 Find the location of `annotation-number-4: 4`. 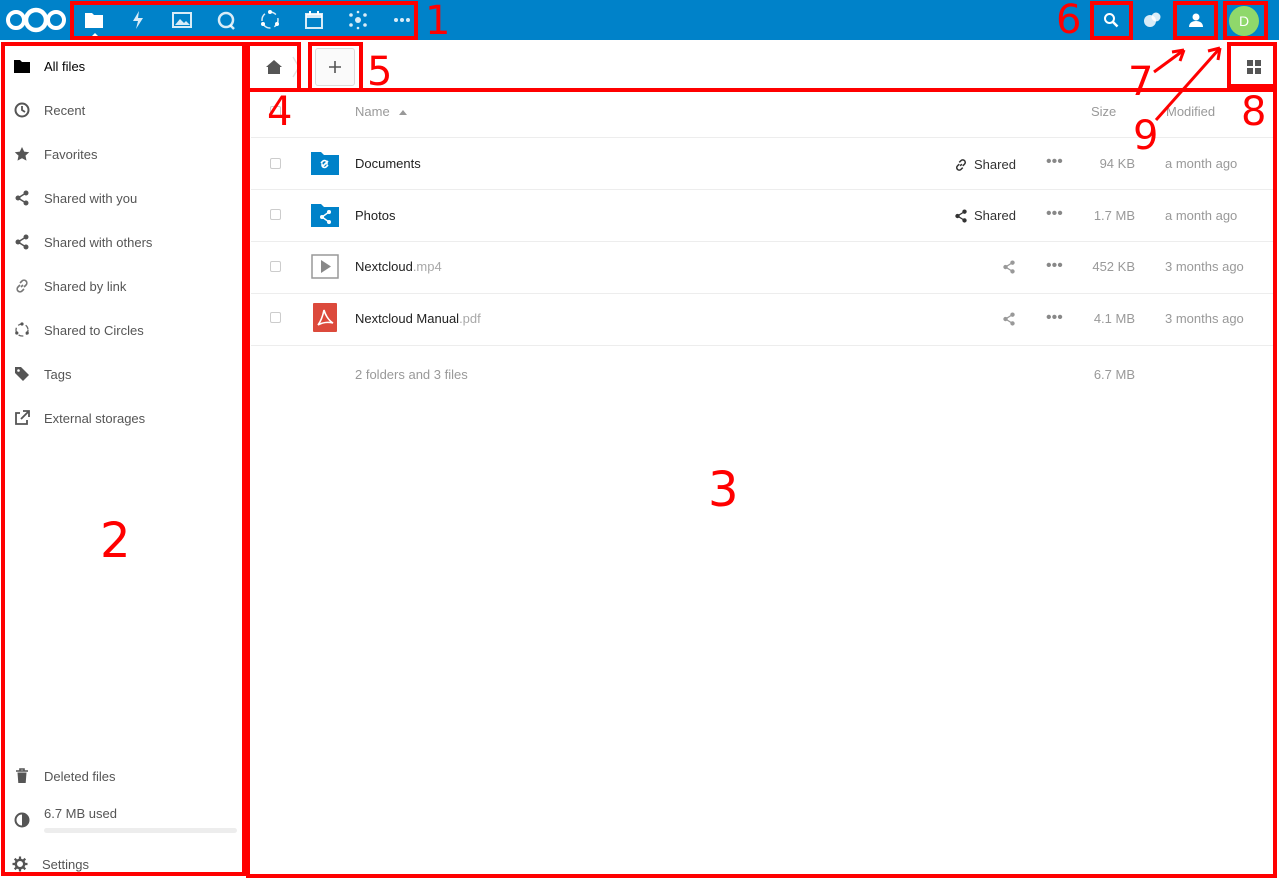

annotation-number-4: 4 is located at coordinates (280, 112).